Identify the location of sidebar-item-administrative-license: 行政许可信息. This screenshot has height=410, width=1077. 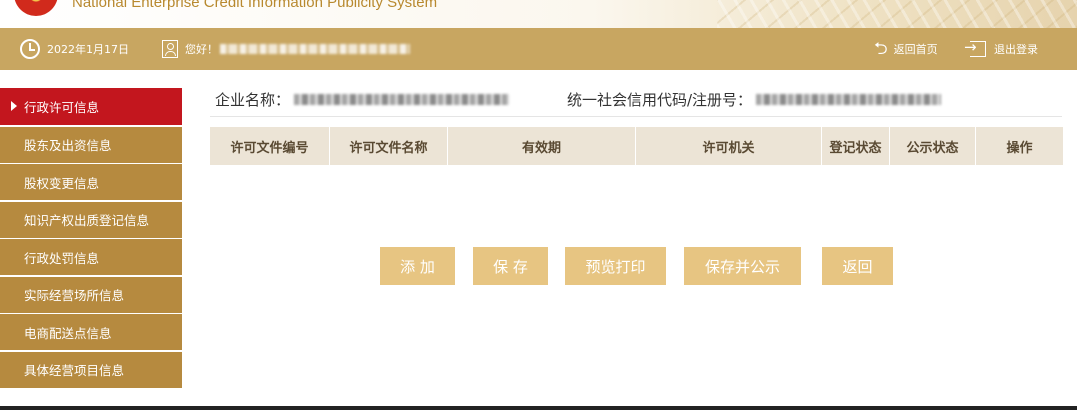
(91, 106).